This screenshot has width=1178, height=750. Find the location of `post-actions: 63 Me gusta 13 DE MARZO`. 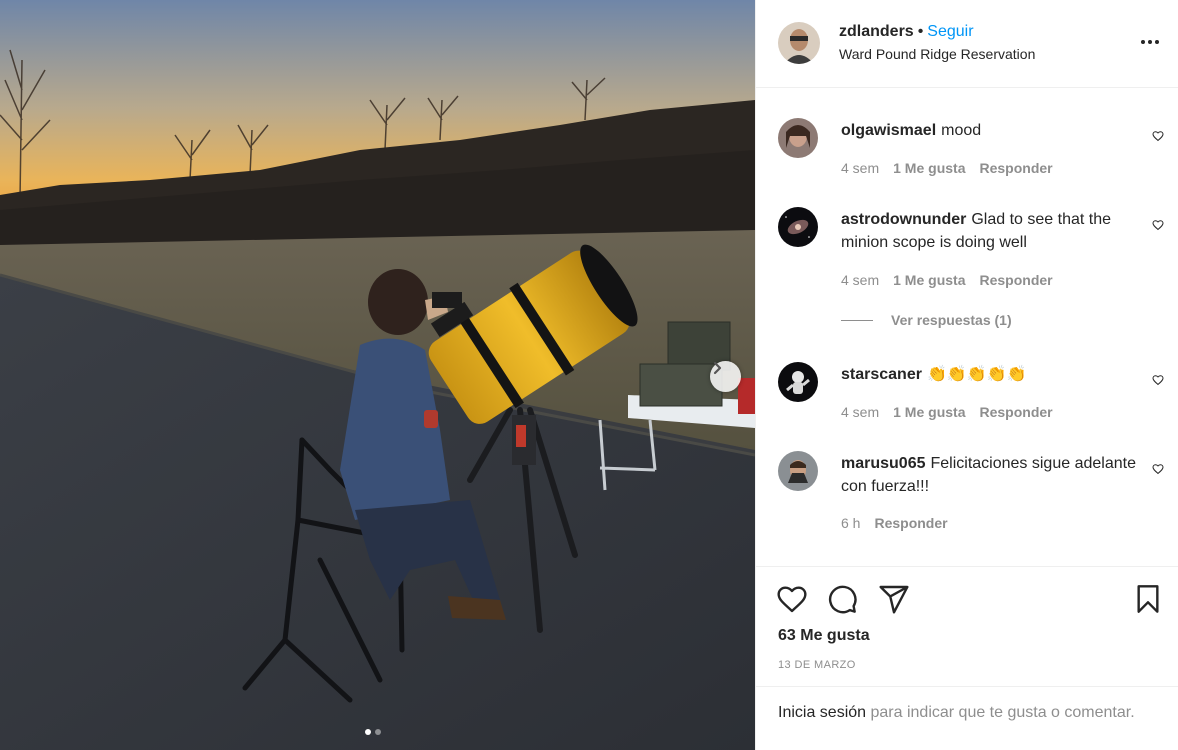

post-actions: 63 Me gusta 13 DE MARZO is located at coordinates (967, 626).